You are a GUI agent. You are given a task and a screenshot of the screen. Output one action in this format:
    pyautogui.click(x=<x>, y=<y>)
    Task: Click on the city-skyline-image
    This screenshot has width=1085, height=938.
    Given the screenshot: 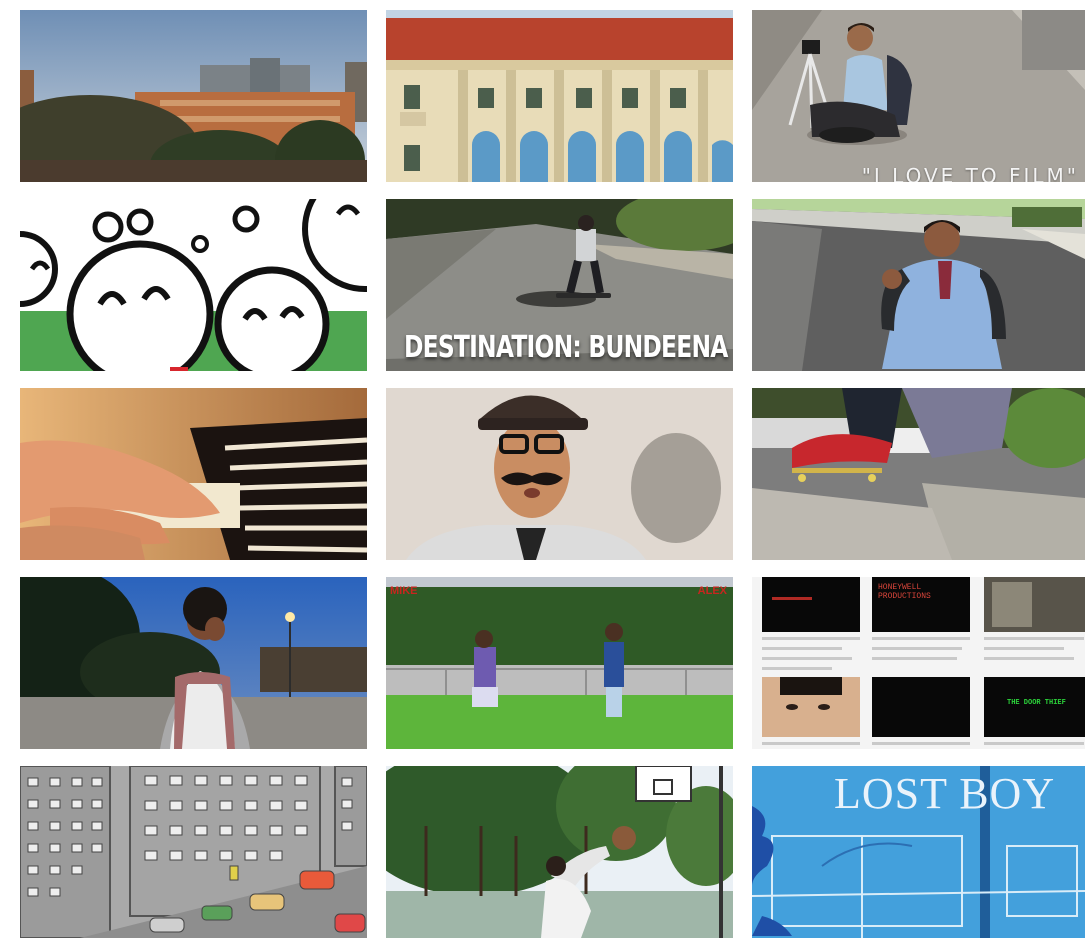 What is the action you would take?
    pyautogui.click(x=193, y=96)
    